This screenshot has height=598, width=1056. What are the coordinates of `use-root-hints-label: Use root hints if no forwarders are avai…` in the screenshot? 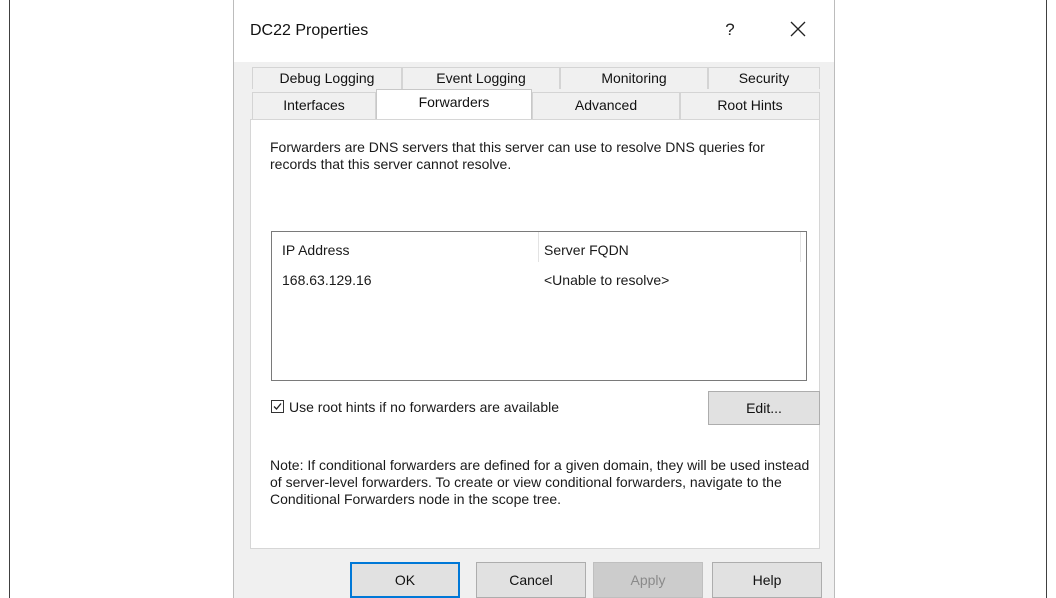 It's located at (424, 407).